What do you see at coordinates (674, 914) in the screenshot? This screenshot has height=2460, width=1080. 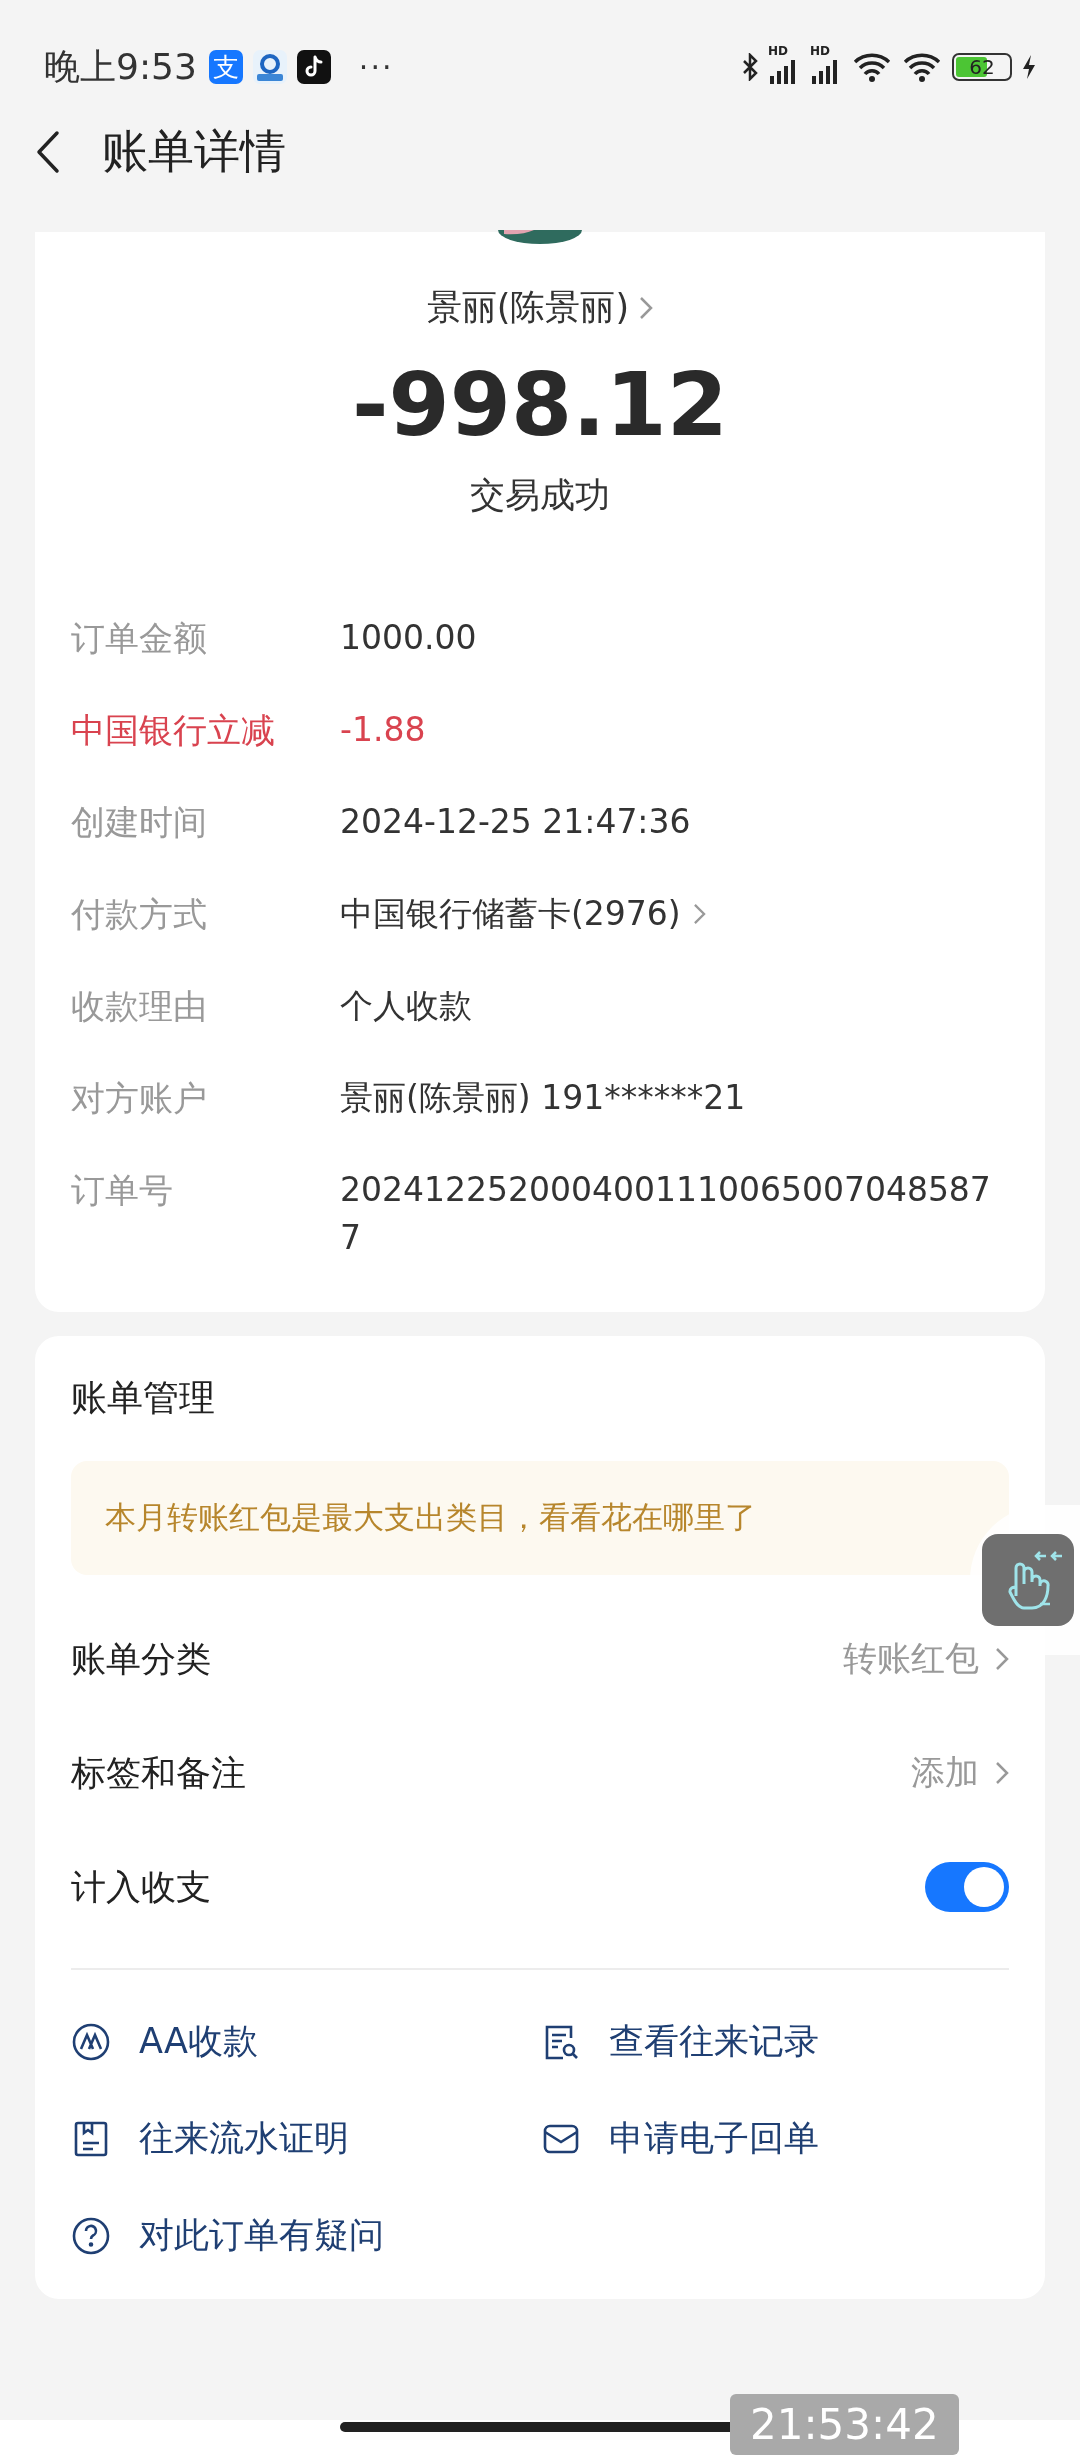 I see `detail-value: 中国银行储蓄卡(2976)` at bounding box center [674, 914].